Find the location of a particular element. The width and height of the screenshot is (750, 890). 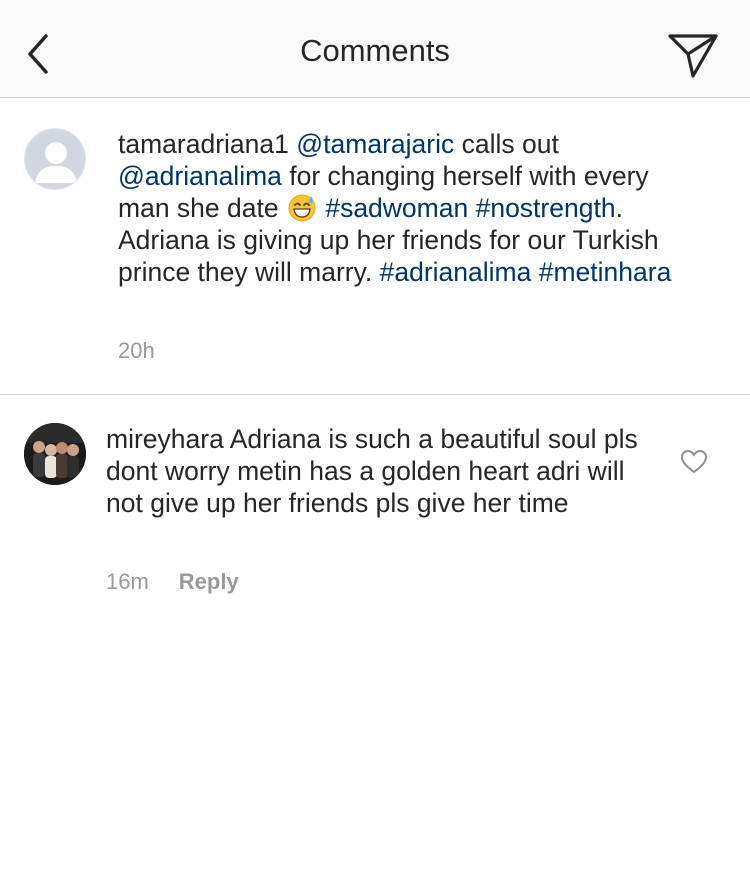

paper-plane-icon is located at coordinates (693, 56).